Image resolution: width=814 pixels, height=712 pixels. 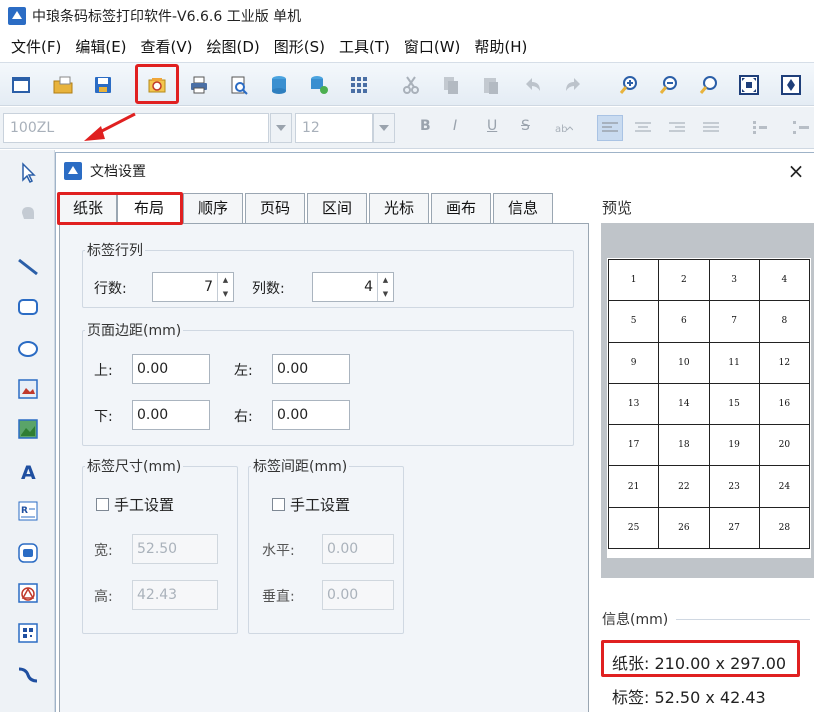 I want to click on font-size-select: 12, so click(x=334, y=128).